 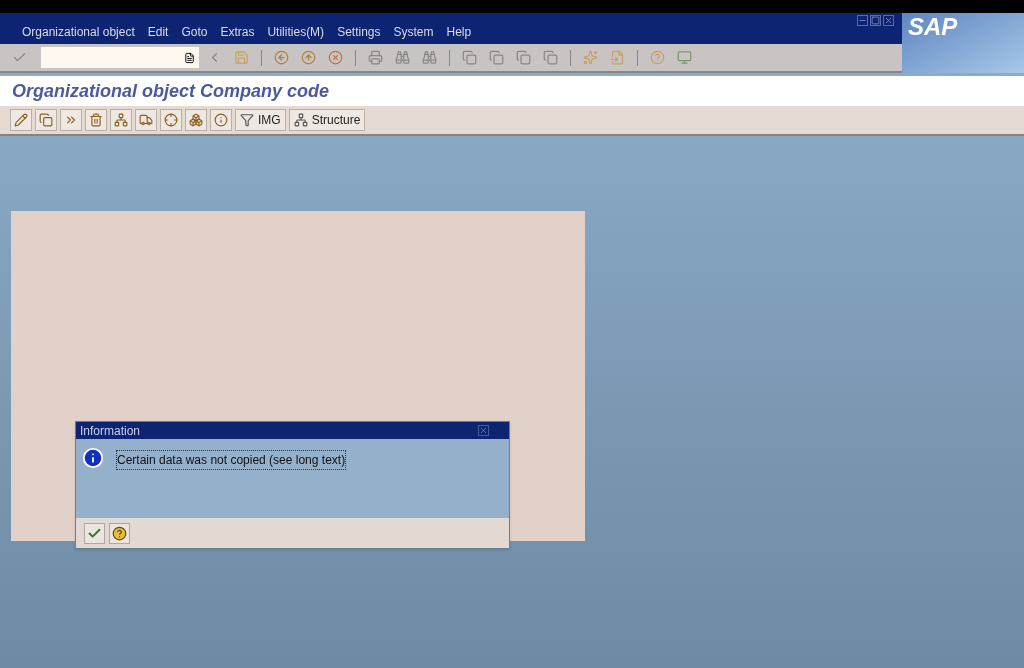 I want to click on restore-icon, so click(x=875, y=20).